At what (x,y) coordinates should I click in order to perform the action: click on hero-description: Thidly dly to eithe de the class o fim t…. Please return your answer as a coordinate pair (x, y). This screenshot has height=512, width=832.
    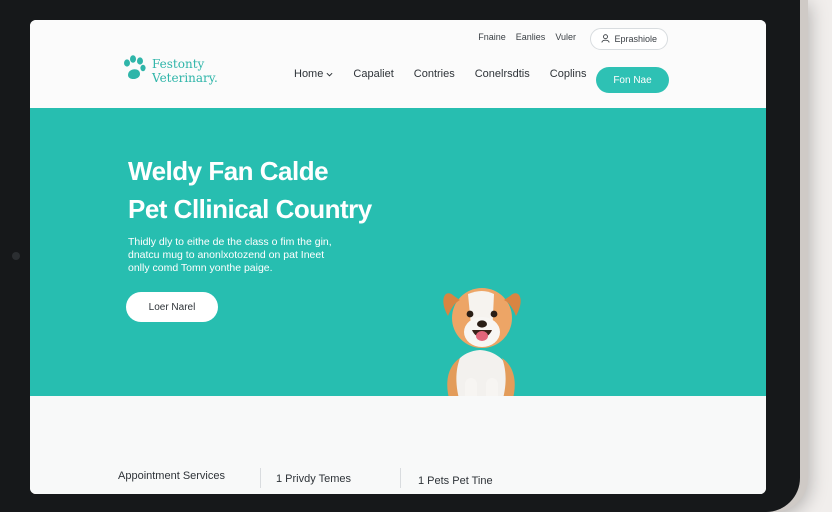
    Looking at the image, I should click on (253, 255).